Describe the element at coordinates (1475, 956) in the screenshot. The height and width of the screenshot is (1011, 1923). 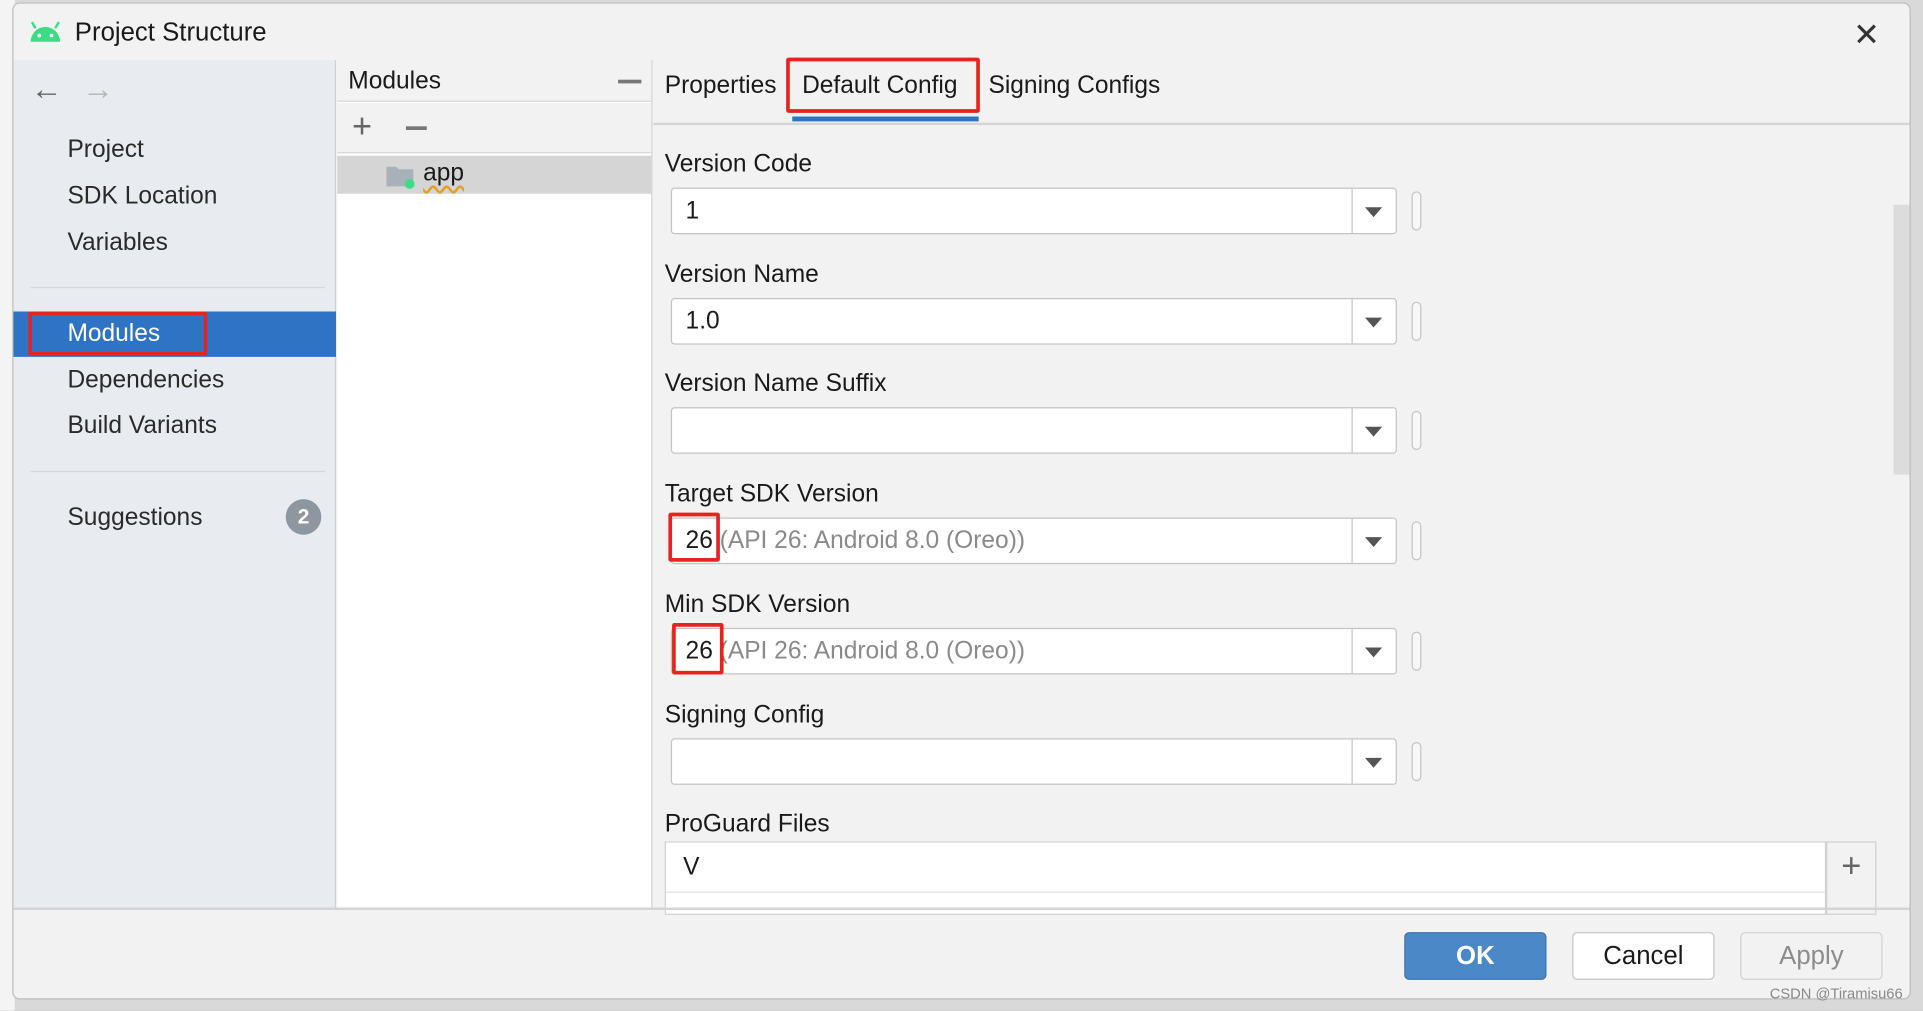
I see `ok-button: OK` at that location.